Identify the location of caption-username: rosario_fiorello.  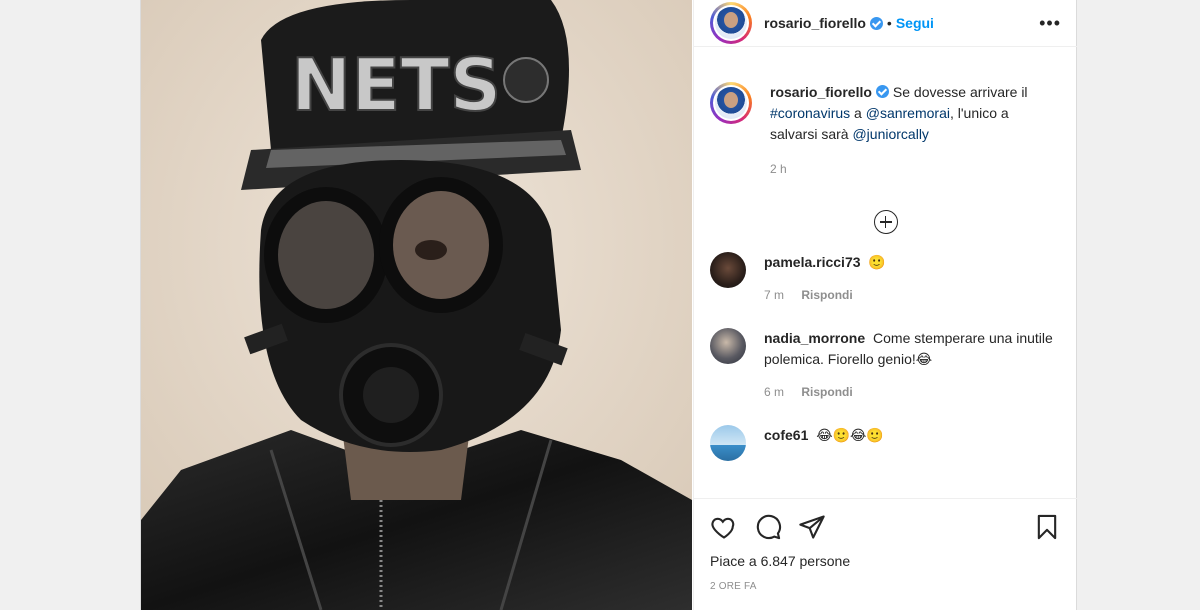
(821, 92).